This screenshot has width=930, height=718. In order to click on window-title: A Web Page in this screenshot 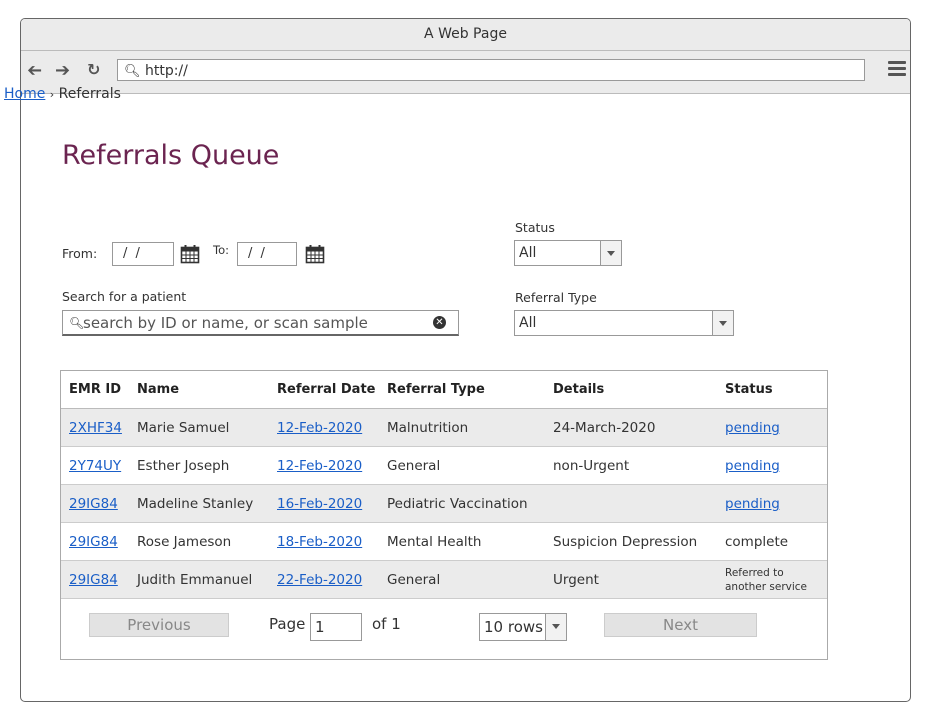, I will do `click(465, 35)`.